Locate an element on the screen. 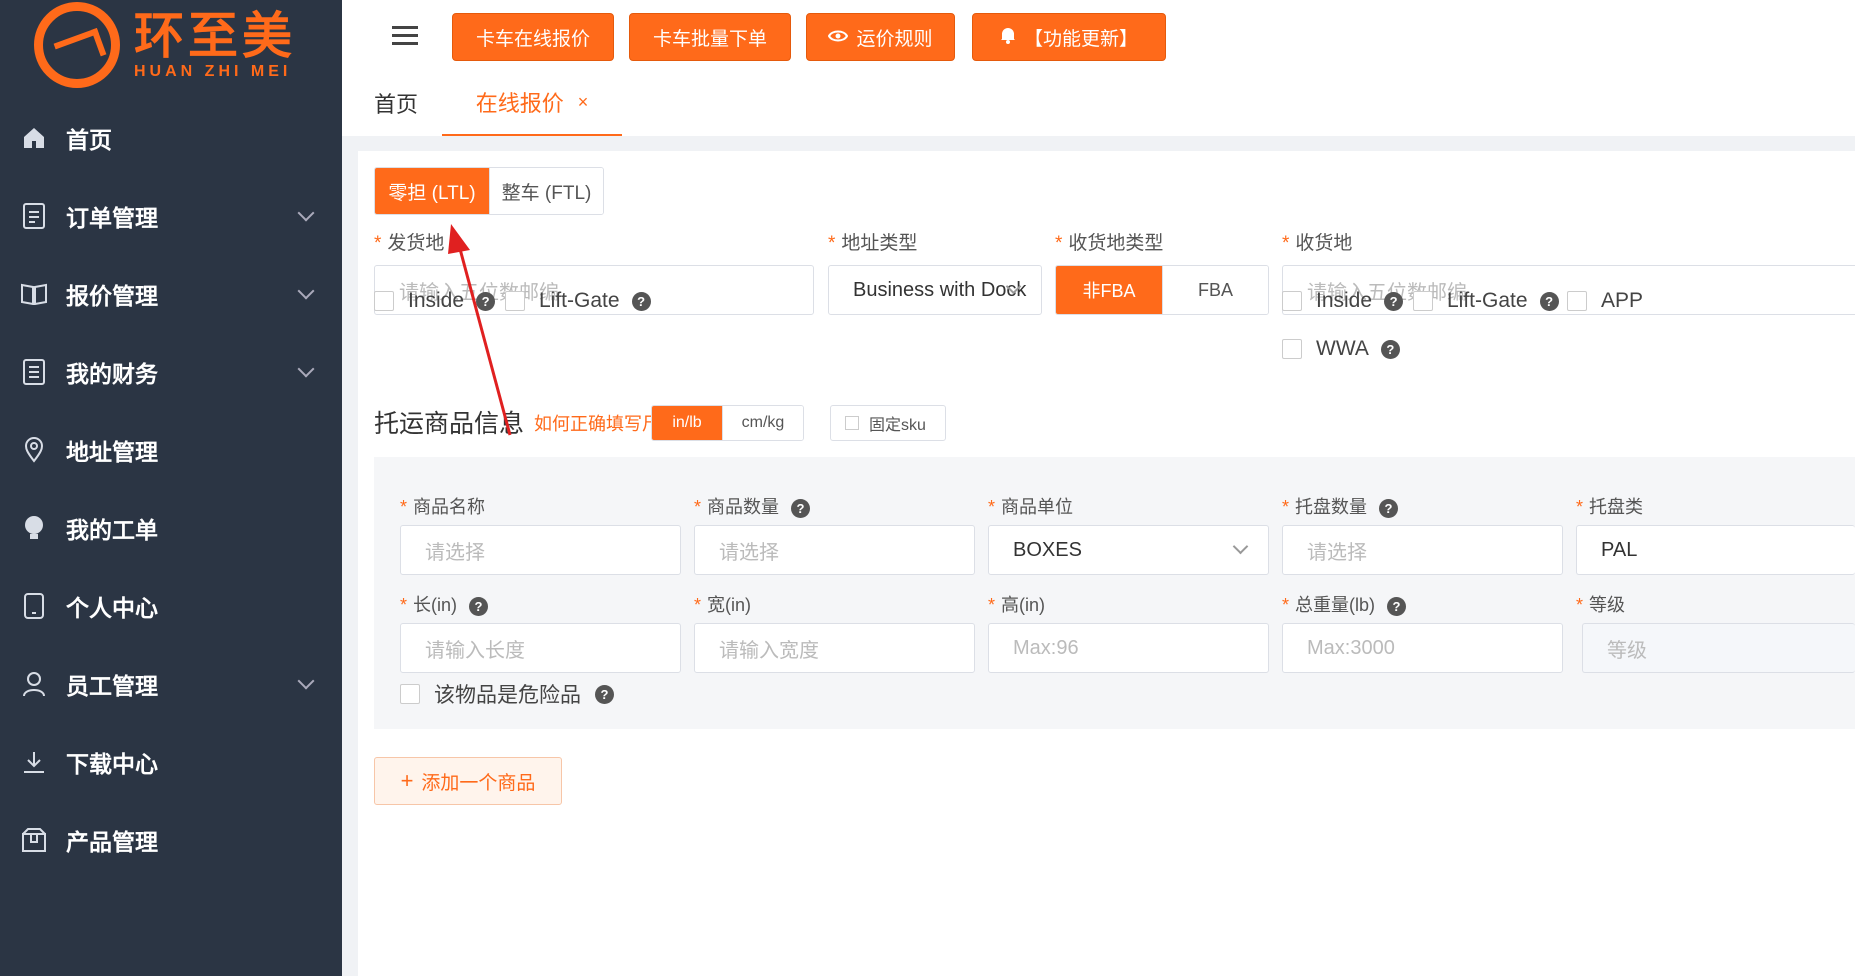 This screenshot has height=976, width=1855. fba-button: FBA is located at coordinates (1215, 290).